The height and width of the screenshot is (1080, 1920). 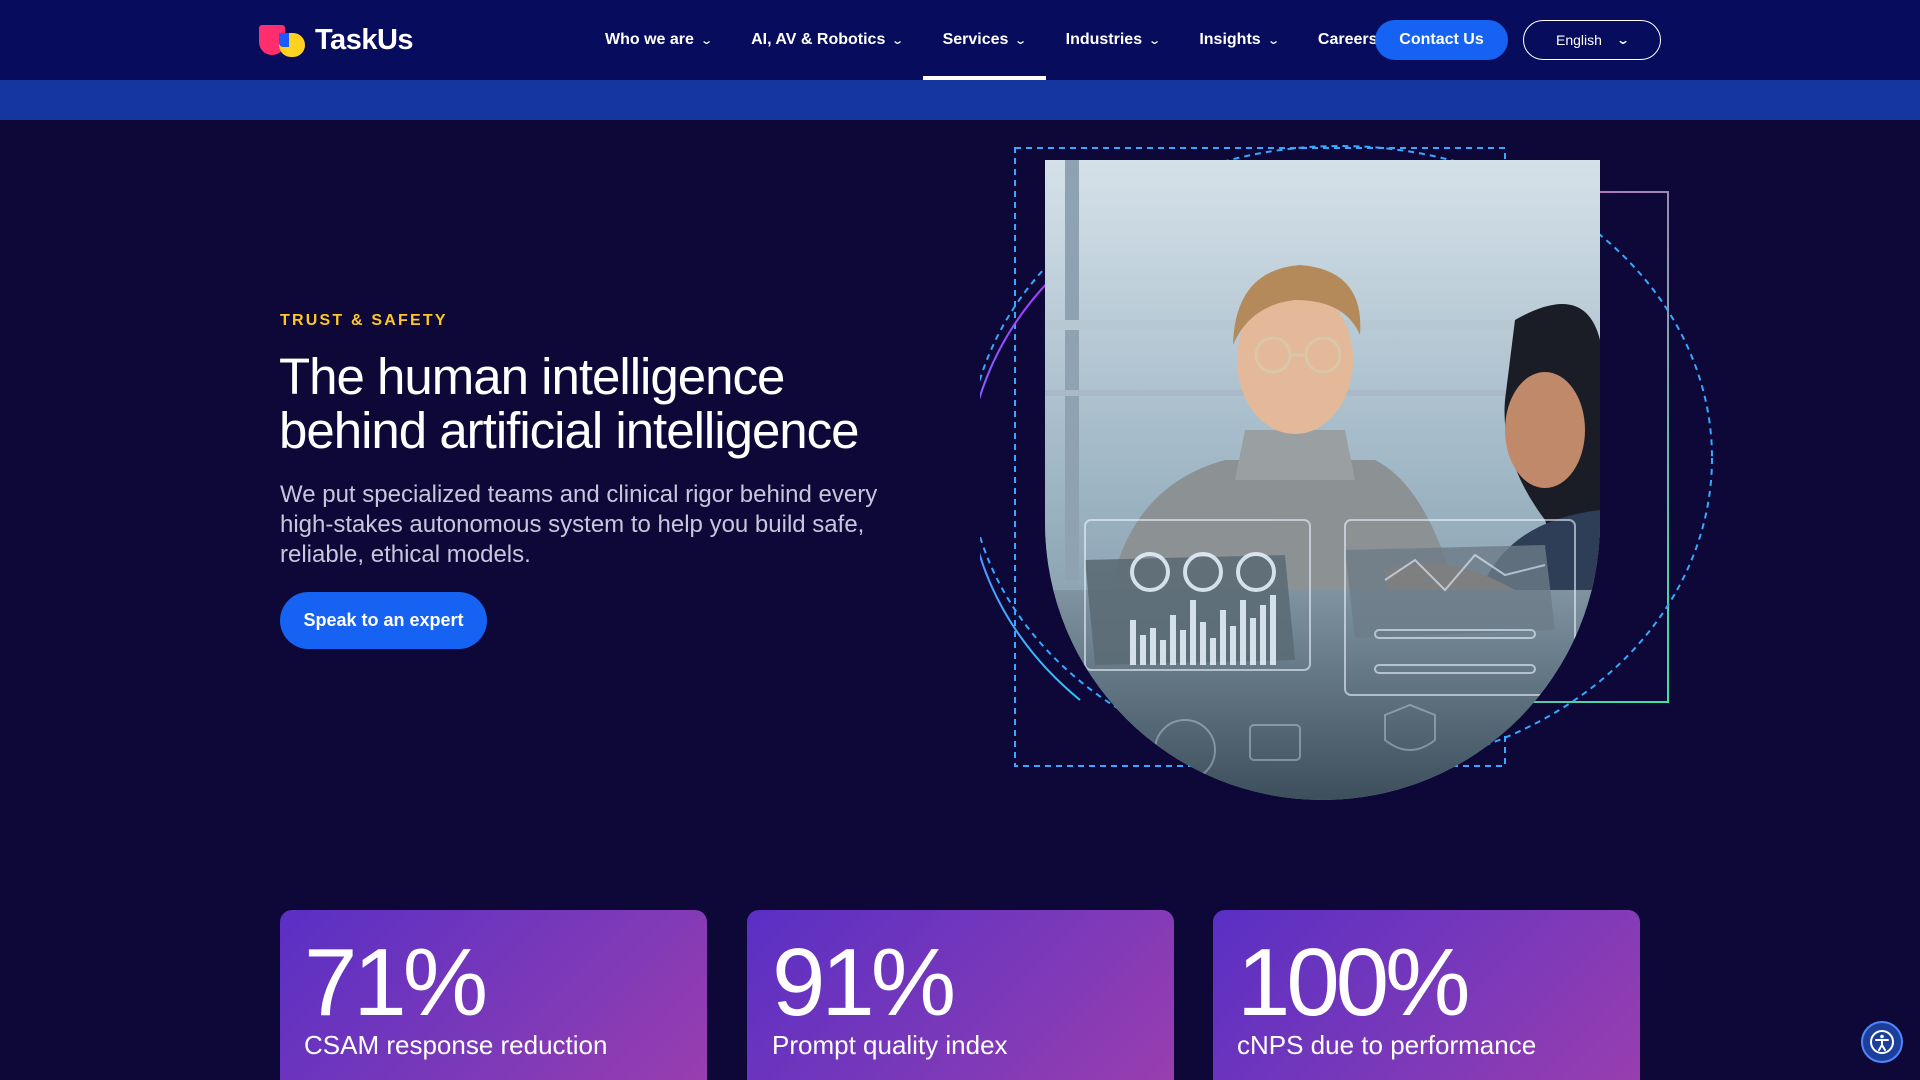 I want to click on nav-item-industries: Industries ⌄, so click(x=1113, y=40).